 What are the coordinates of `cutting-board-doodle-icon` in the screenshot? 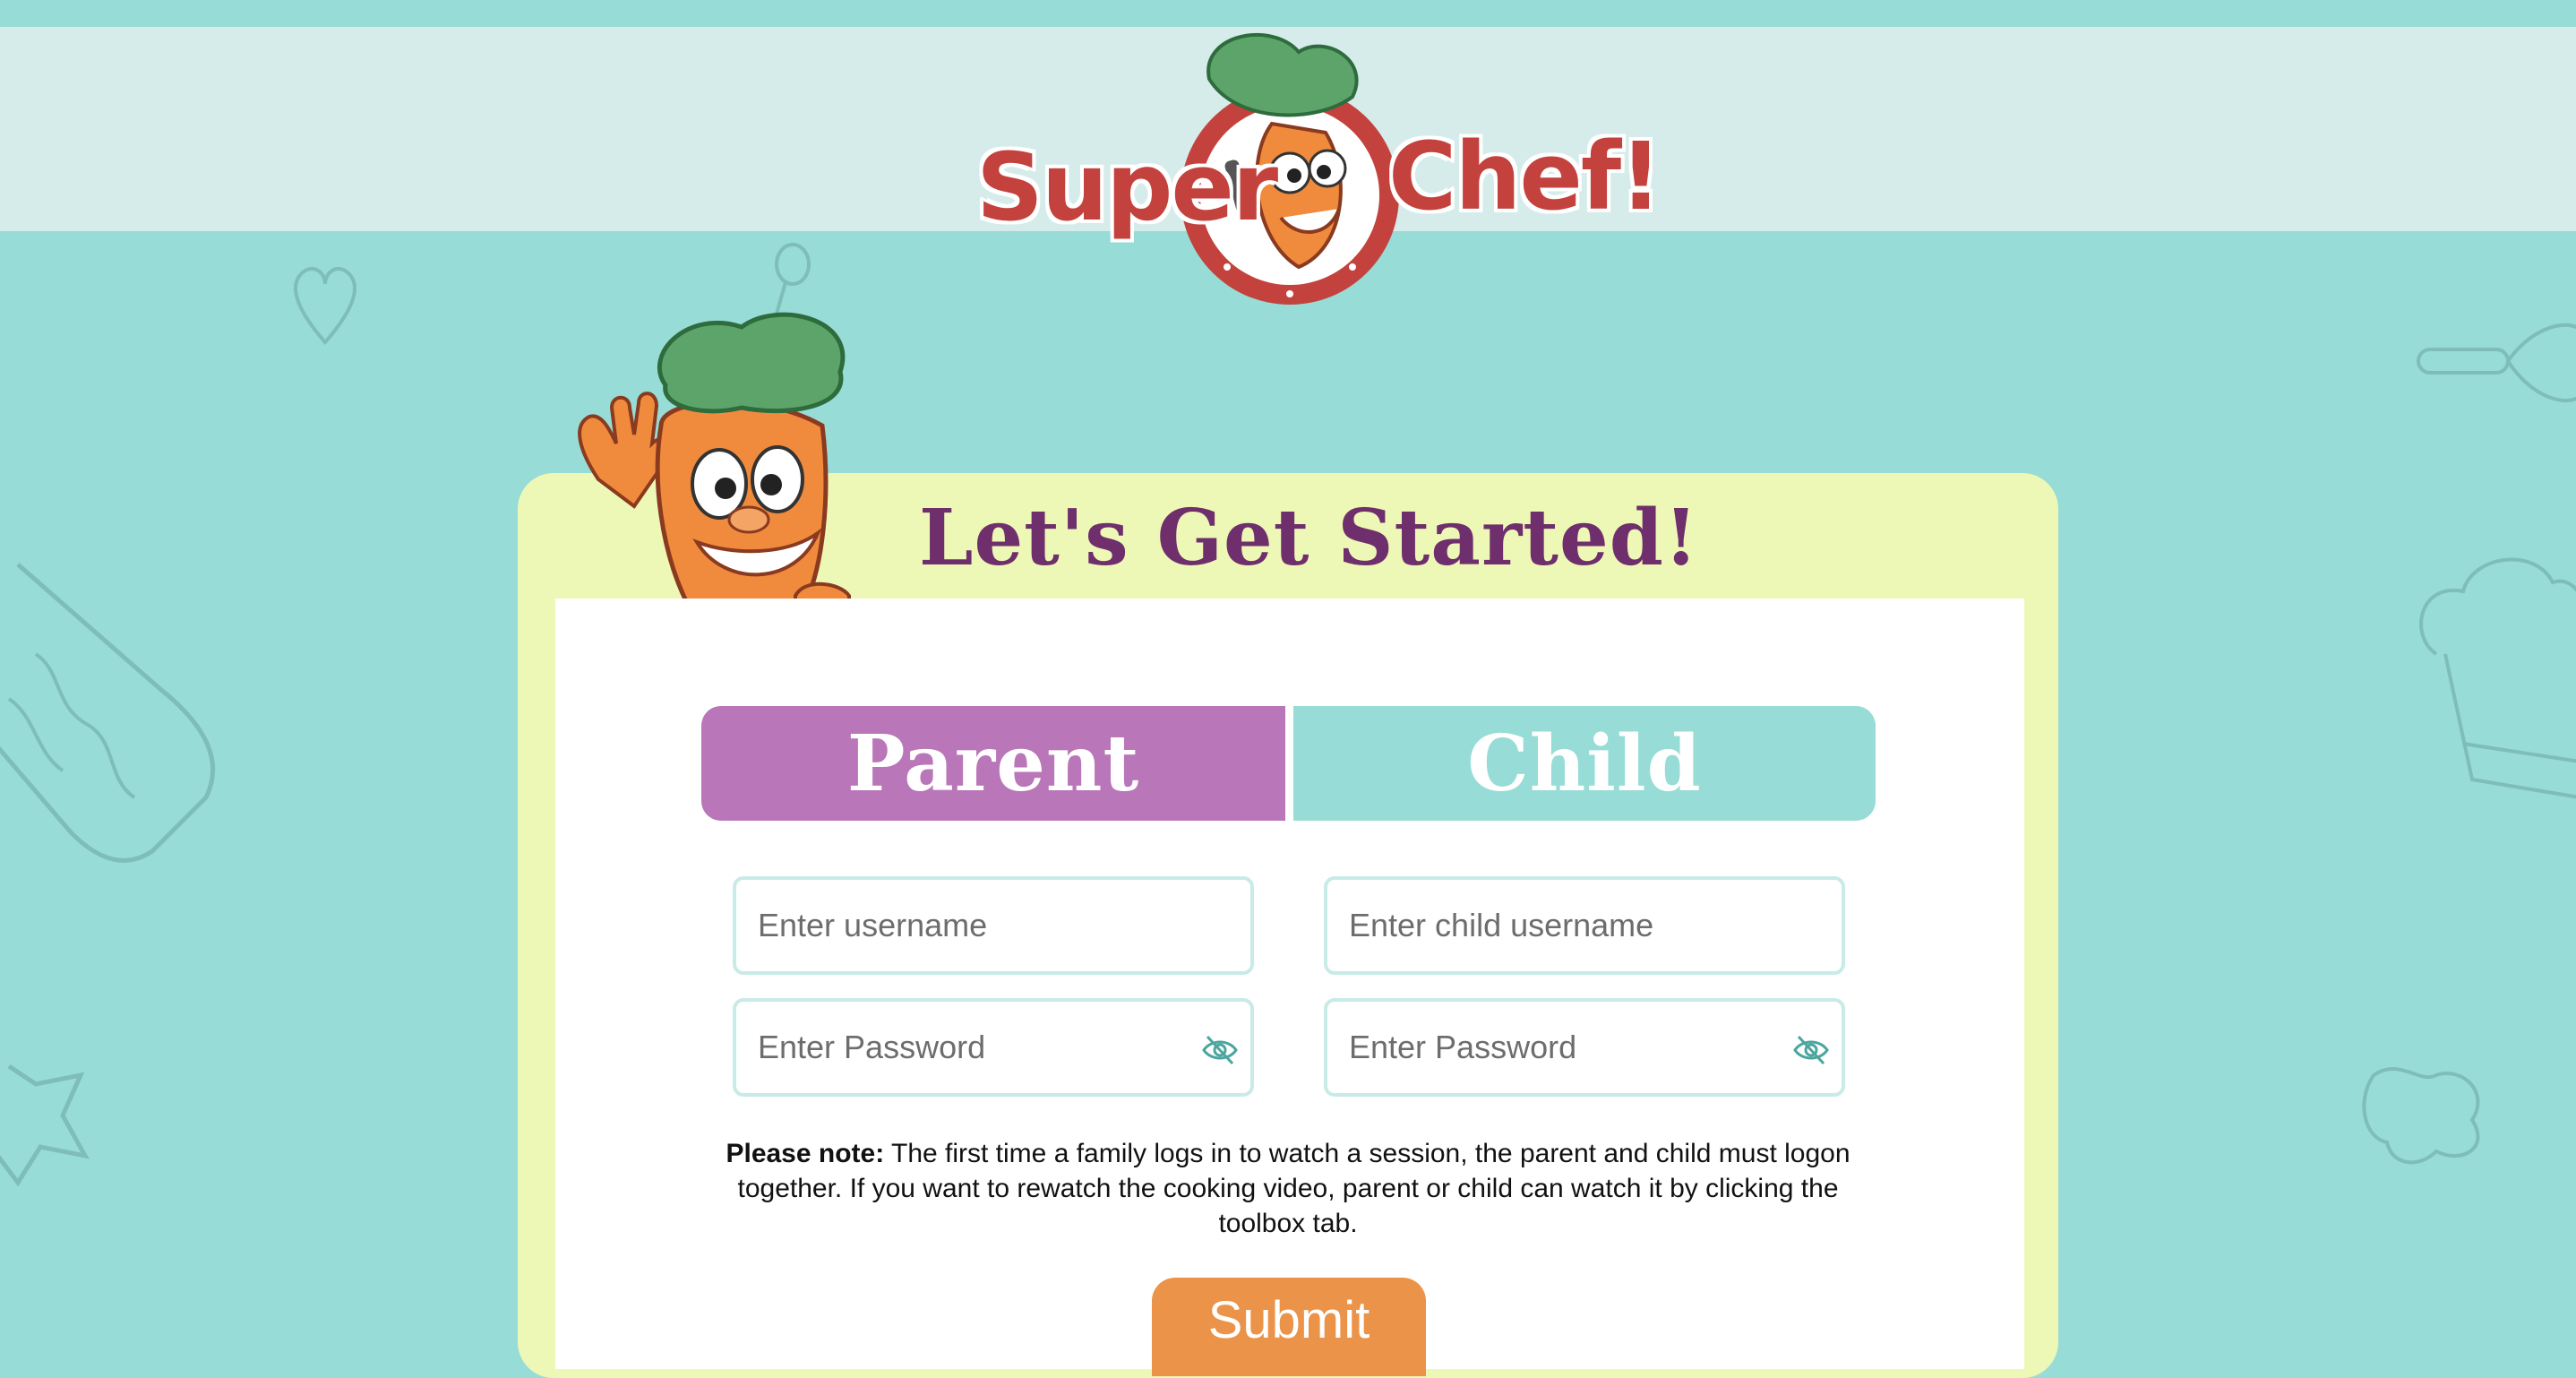 It's located at (108, 713).